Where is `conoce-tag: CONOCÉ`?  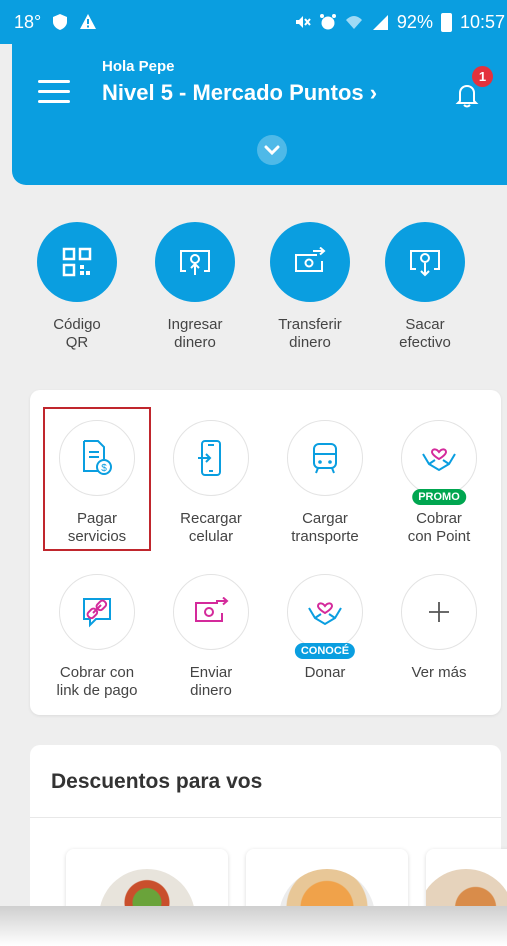 conoce-tag: CONOCÉ is located at coordinates (325, 651).